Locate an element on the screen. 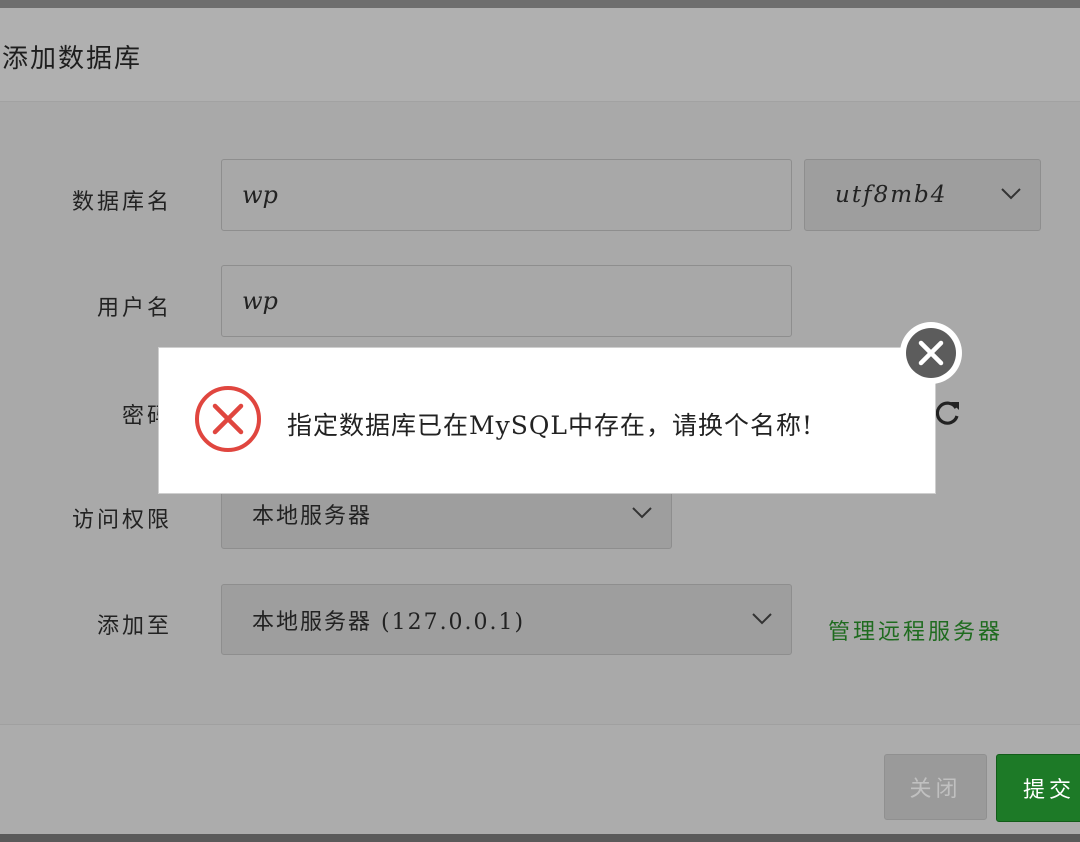 This screenshot has width=1080, height=842. dialog-header: 添加数据库 is located at coordinates (540, 55).